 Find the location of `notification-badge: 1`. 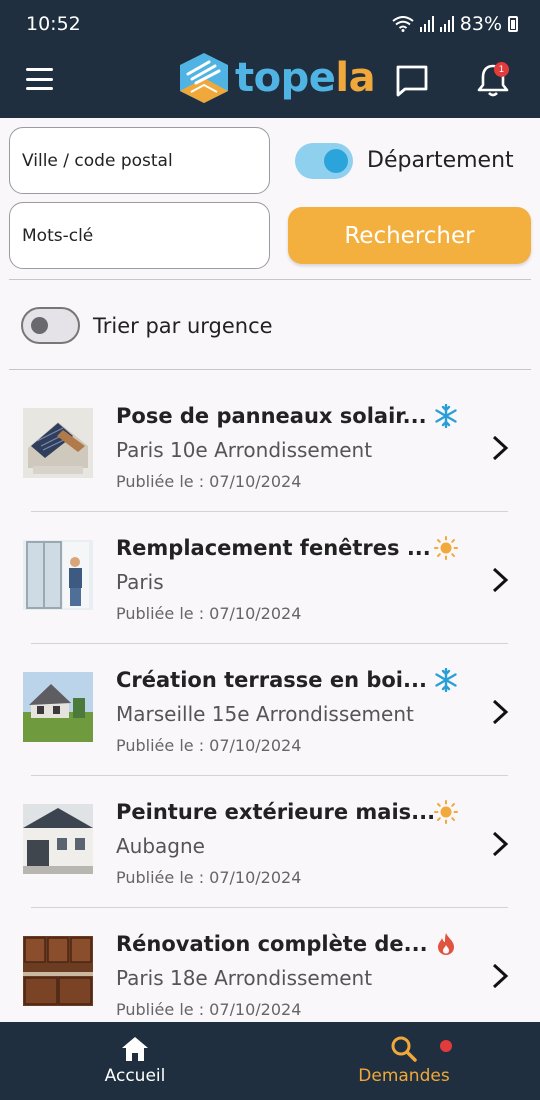

notification-badge: 1 is located at coordinates (501, 69).